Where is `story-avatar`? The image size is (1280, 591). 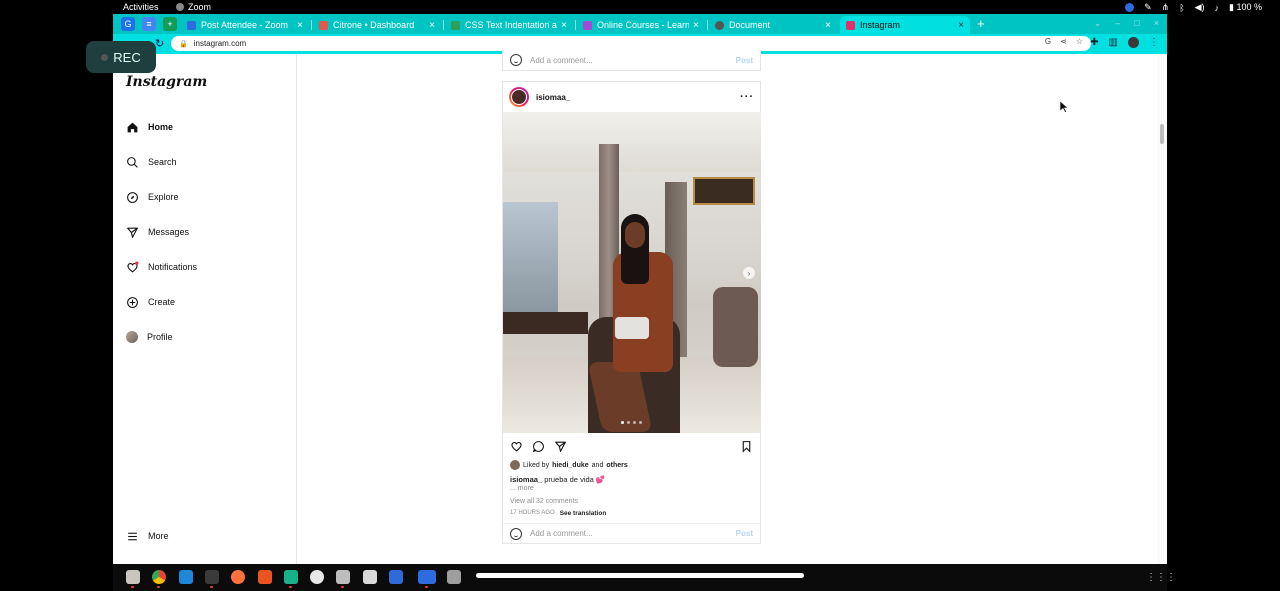 story-avatar is located at coordinates (519, 97).